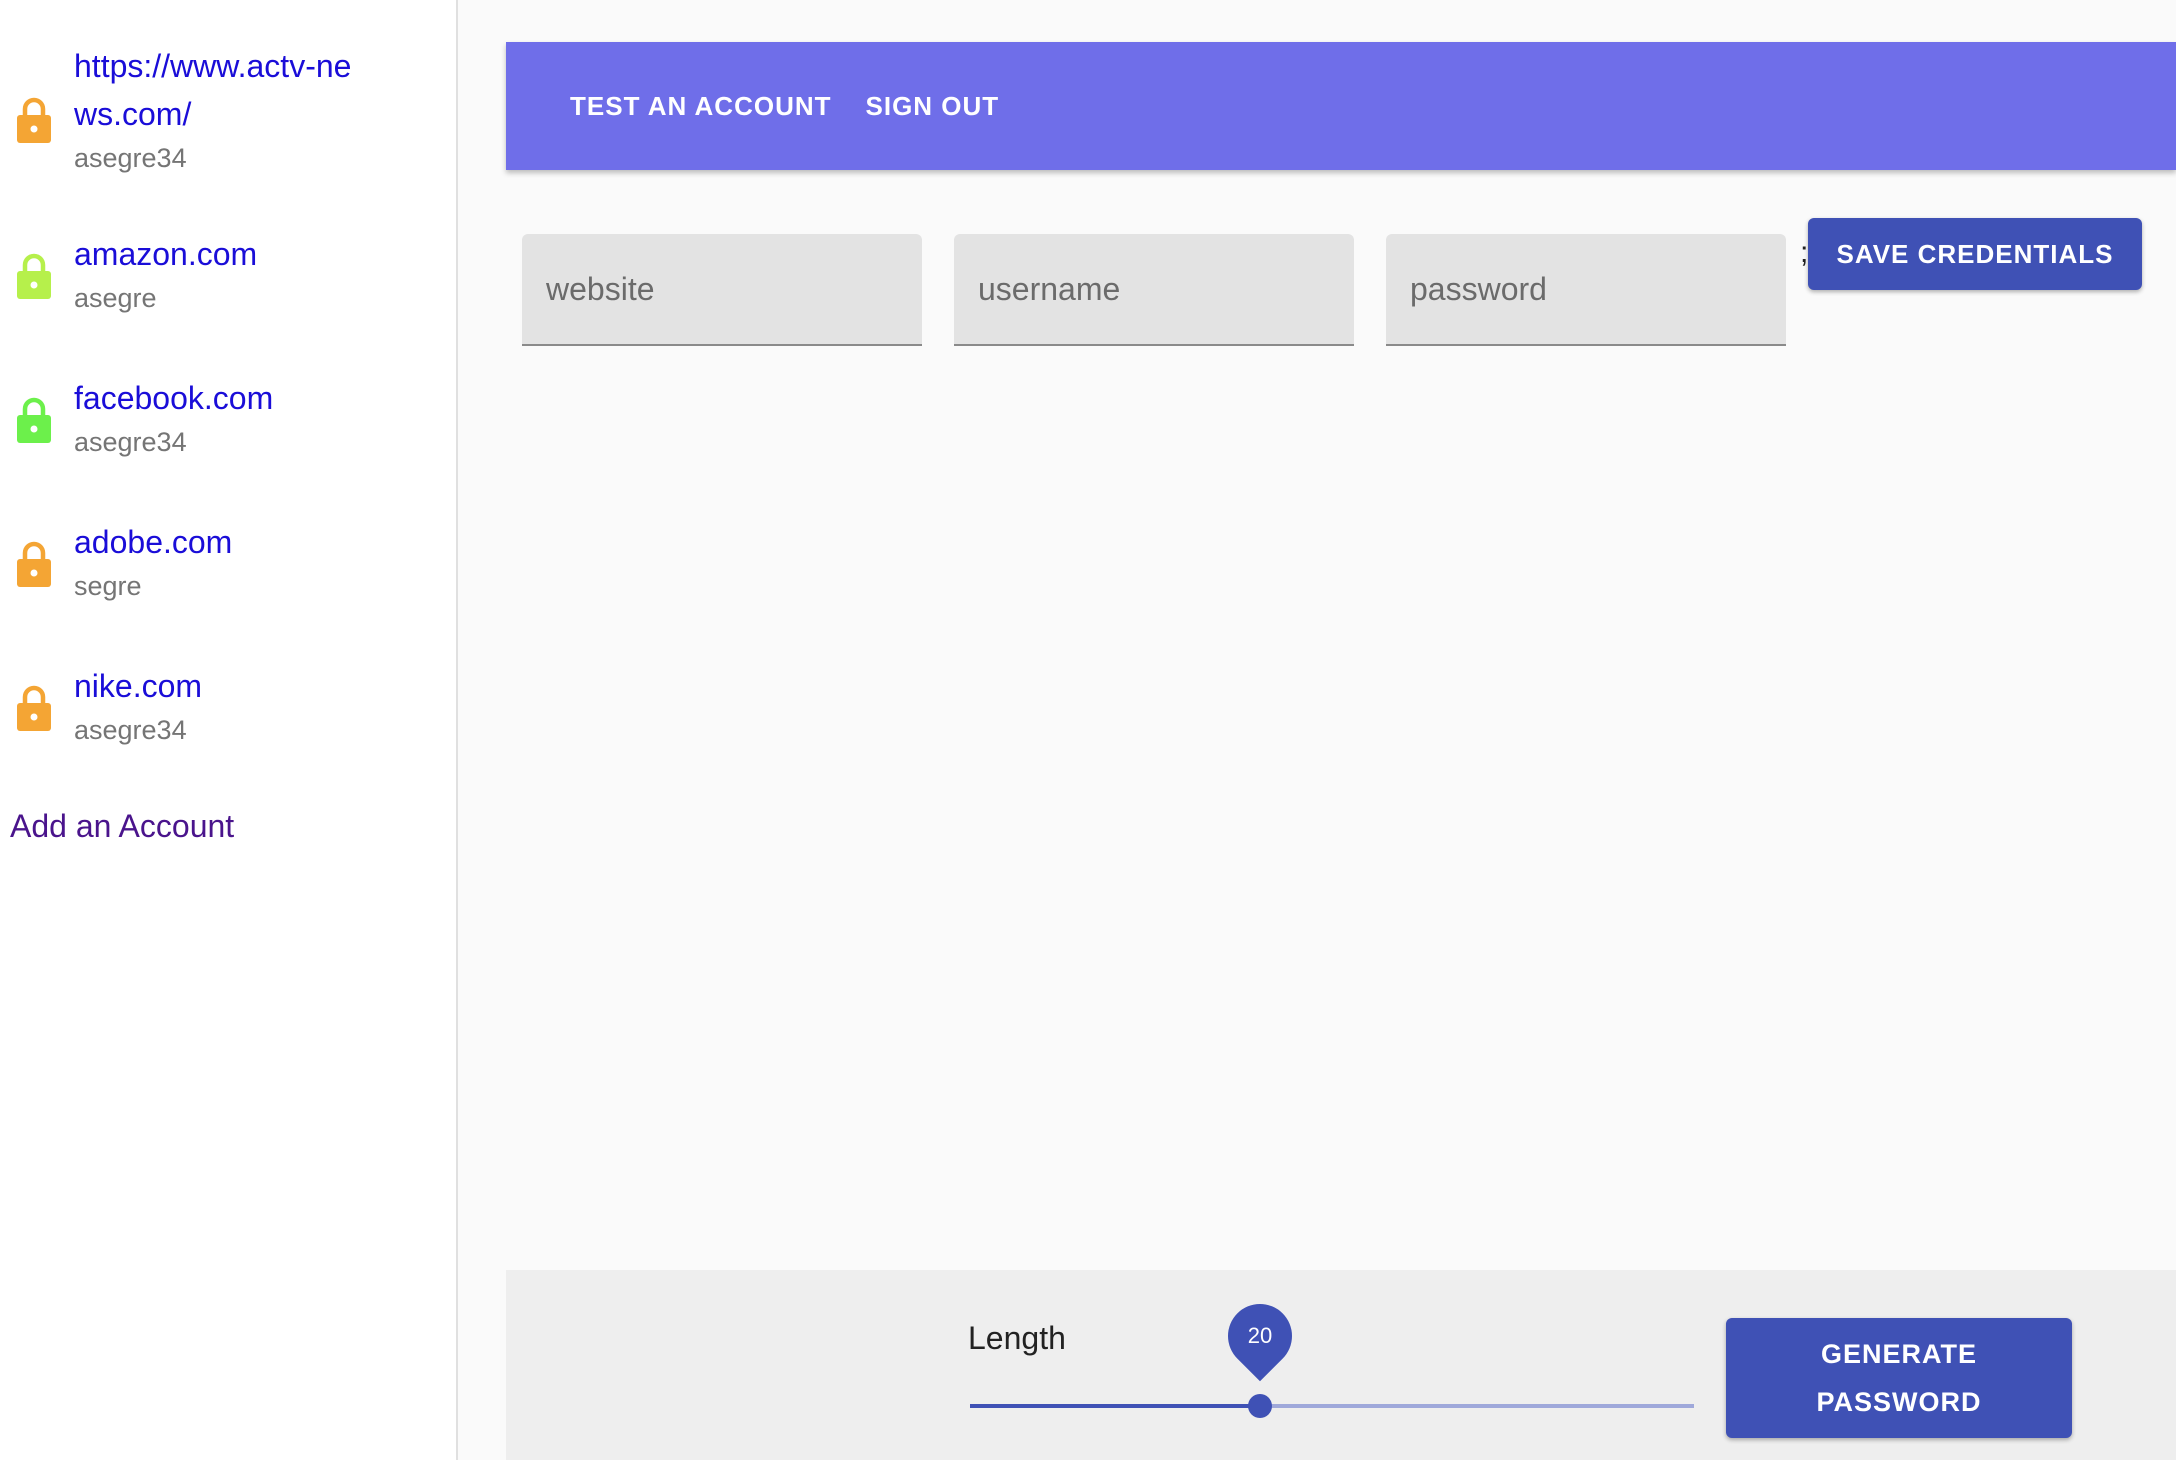 The image size is (2176, 1460). I want to click on website-input, so click(722, 289).